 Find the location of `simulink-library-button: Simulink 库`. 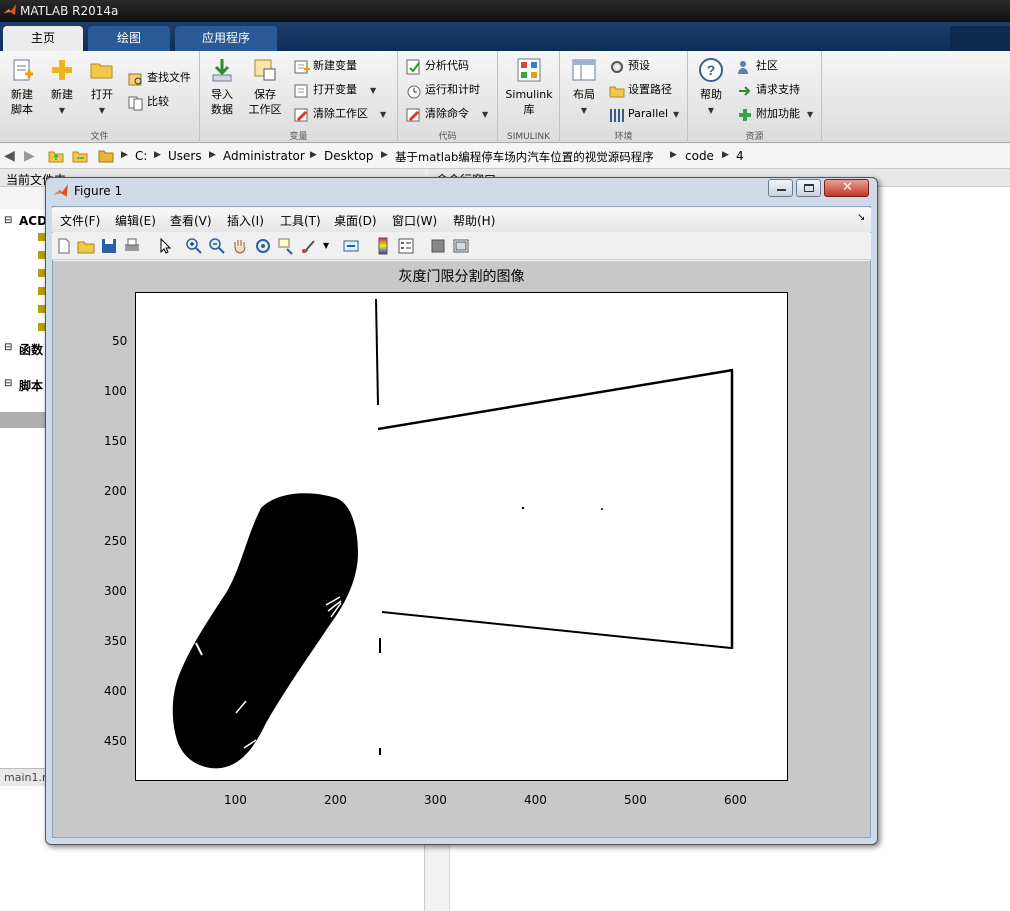

simulink-library-button: Simulink 库 is located at coordinates (529, 87).